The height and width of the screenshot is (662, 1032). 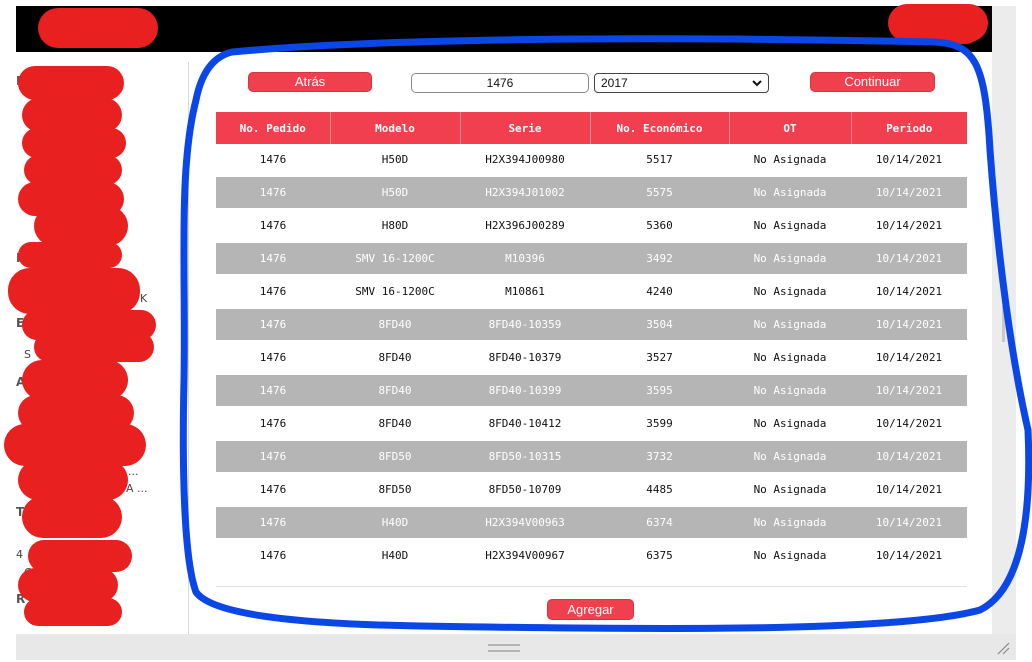 I want to click on cell-serie: M10861, so click(x=525, y=292).